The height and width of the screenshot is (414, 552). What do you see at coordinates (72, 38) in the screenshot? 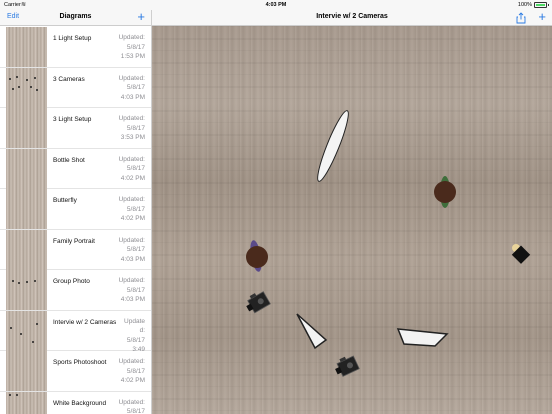
I see `diagram-name: 1 Light Setup` at bounding box center [72, 38].